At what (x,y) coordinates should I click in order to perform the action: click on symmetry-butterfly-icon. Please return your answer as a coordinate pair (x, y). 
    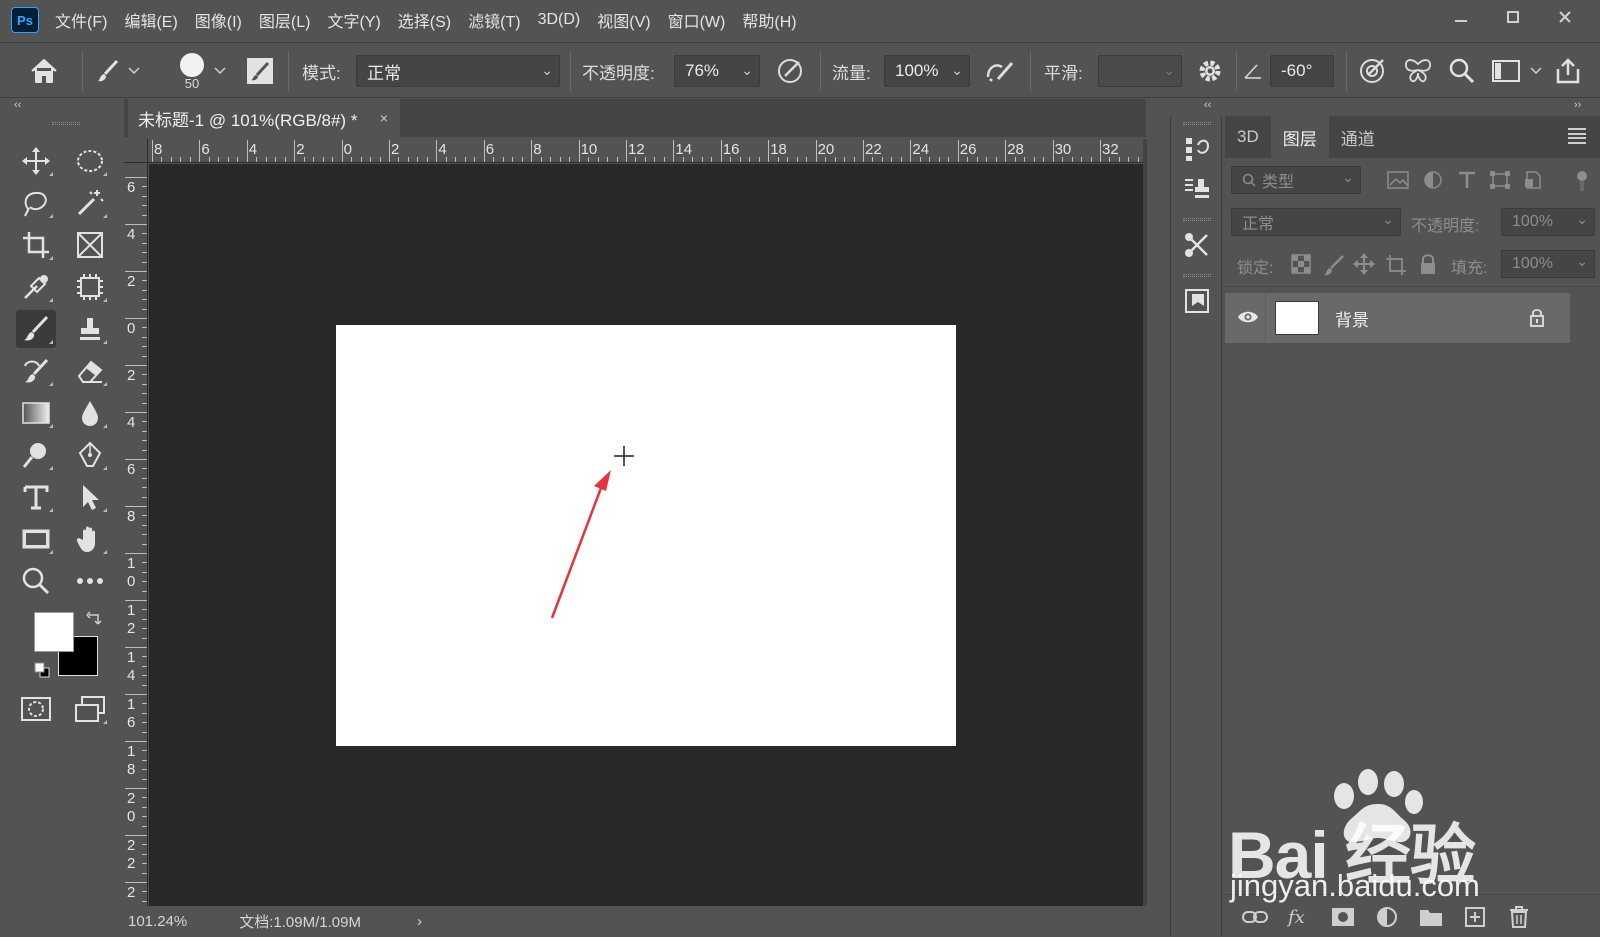
    Looking at the image, I should click on (1418, 71).